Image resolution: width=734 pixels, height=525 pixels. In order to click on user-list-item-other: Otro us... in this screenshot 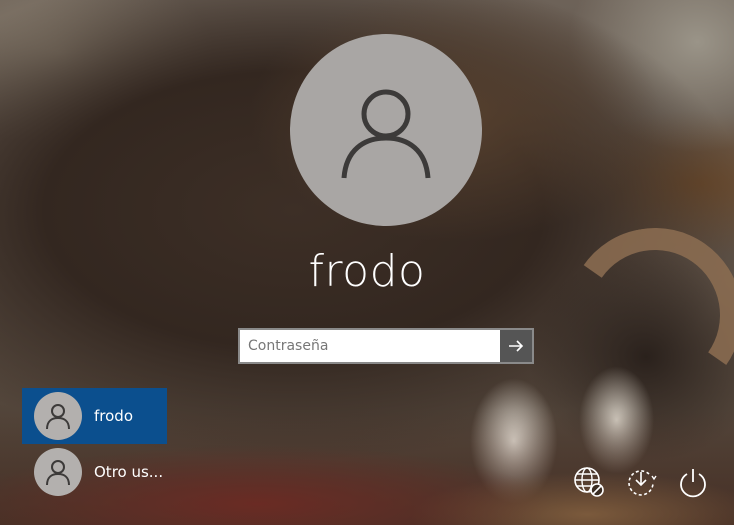, I will do `click(94, 472)`.